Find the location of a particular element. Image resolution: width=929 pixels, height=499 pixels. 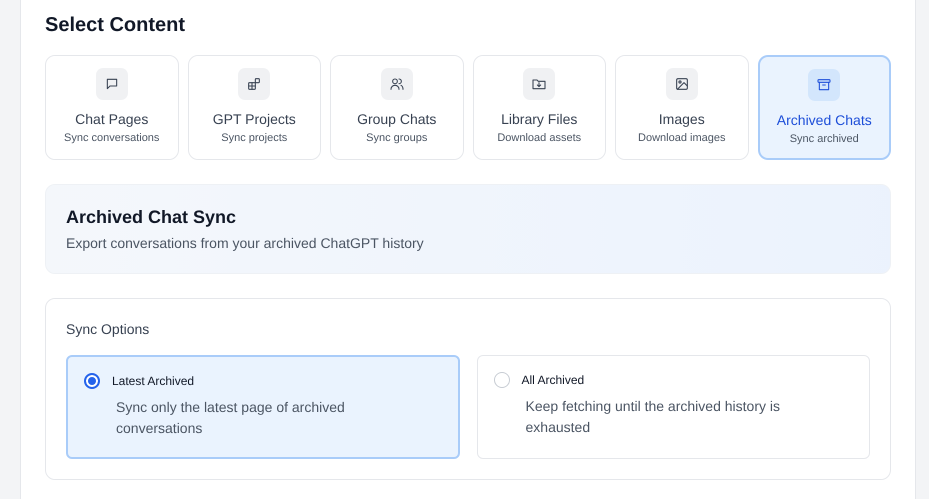

archive-box-icon is located at coordinates (824, 85).